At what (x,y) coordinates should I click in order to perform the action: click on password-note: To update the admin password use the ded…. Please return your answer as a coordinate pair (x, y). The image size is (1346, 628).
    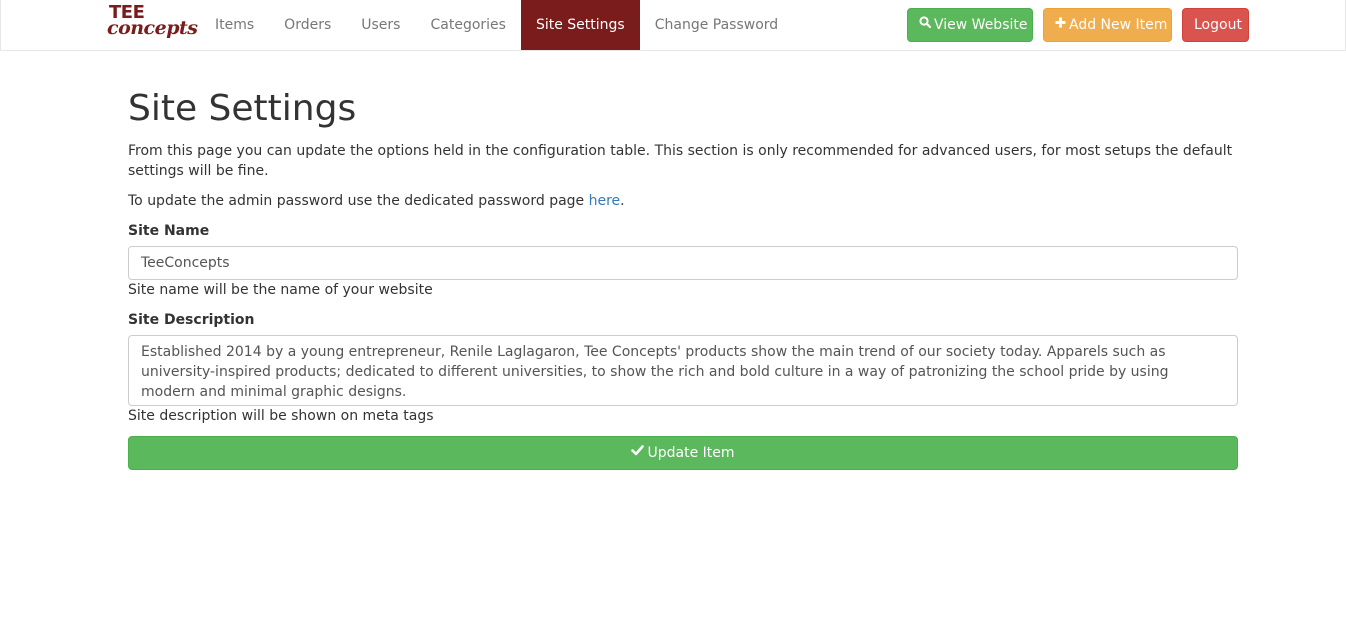
    Looking at the image, I should click on (376, 201).